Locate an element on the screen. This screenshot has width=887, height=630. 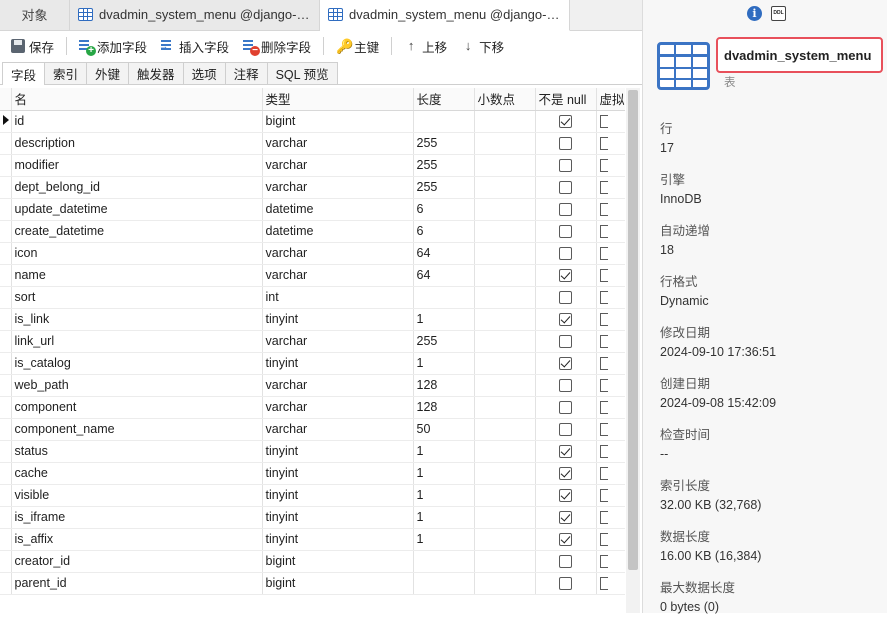
field-name-cell: is_affix is located at coordinates (137, 539).